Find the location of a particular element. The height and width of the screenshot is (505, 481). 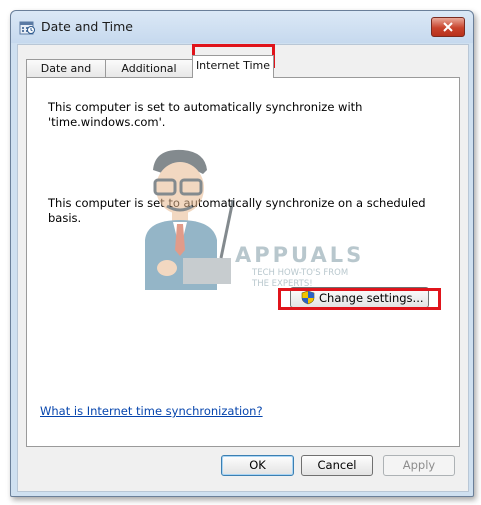

tab-additional-clocks: Additional Clocks is located at coordinates (149, 76).